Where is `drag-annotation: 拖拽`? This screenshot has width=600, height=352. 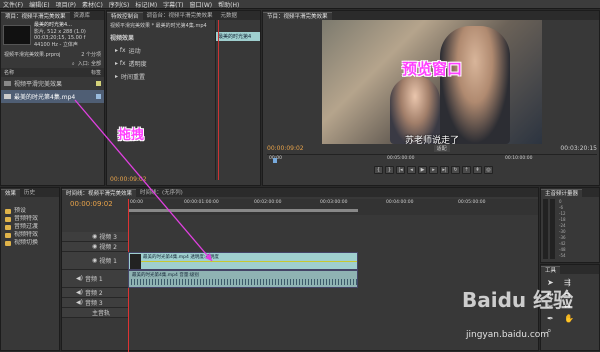
drag-annotation: 拖拽 is located at coordinates (131, 135).